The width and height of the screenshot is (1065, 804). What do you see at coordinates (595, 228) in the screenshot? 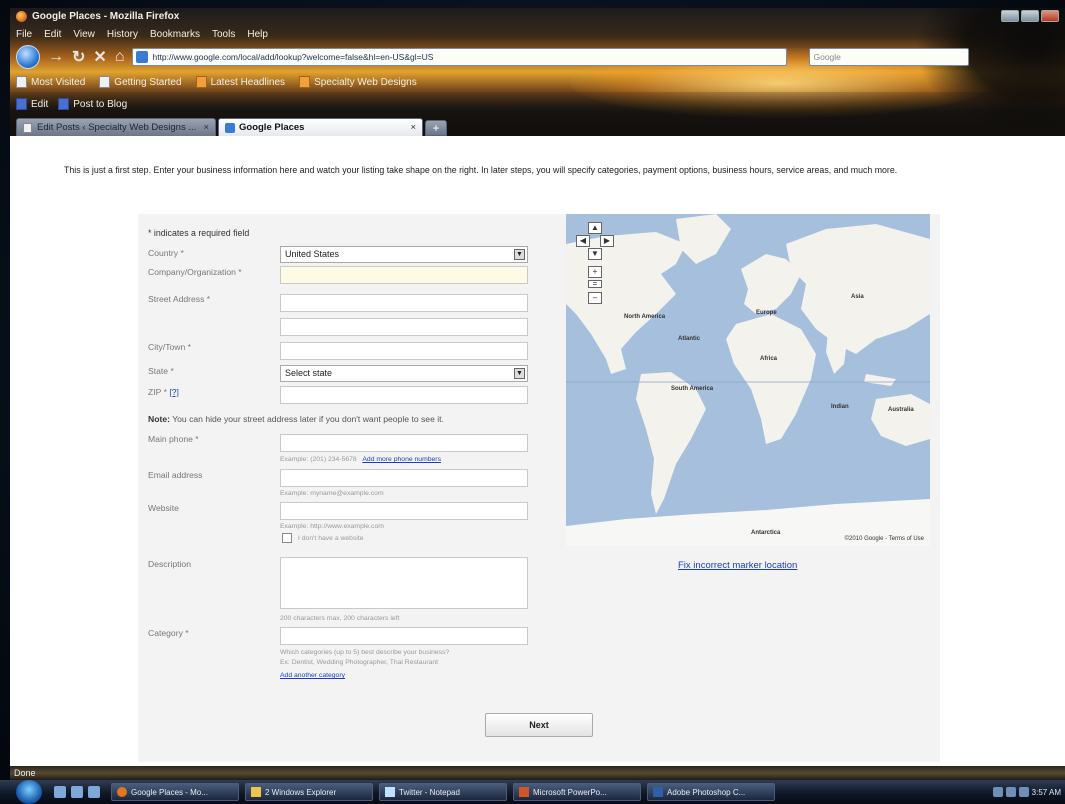
I see `pan-up-button: ▲` at bounding box center [595, 228].